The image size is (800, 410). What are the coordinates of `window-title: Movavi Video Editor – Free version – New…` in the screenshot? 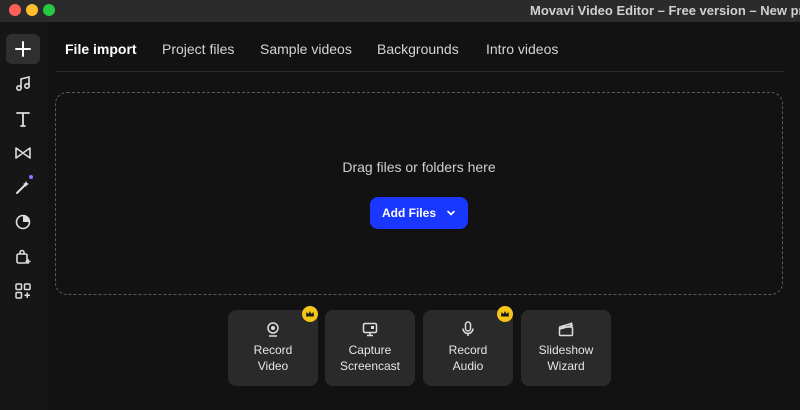 It's located at (665, 10).